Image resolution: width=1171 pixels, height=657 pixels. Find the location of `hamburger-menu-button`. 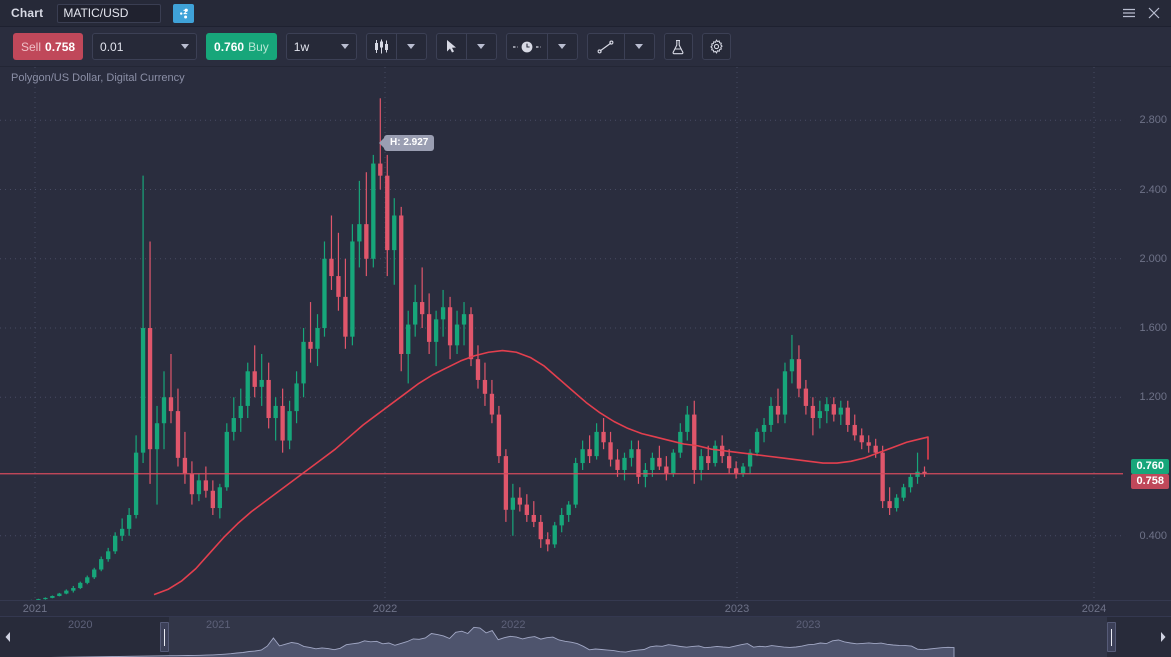

hamburger-menu-button is located at coordinates (1129, 13).